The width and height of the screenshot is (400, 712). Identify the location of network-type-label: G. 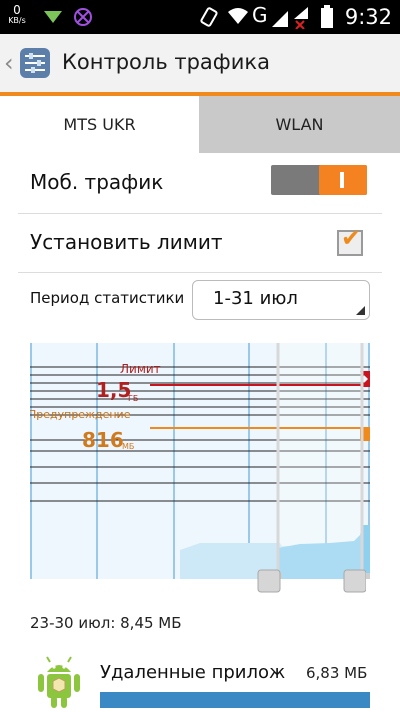
(260, 15).